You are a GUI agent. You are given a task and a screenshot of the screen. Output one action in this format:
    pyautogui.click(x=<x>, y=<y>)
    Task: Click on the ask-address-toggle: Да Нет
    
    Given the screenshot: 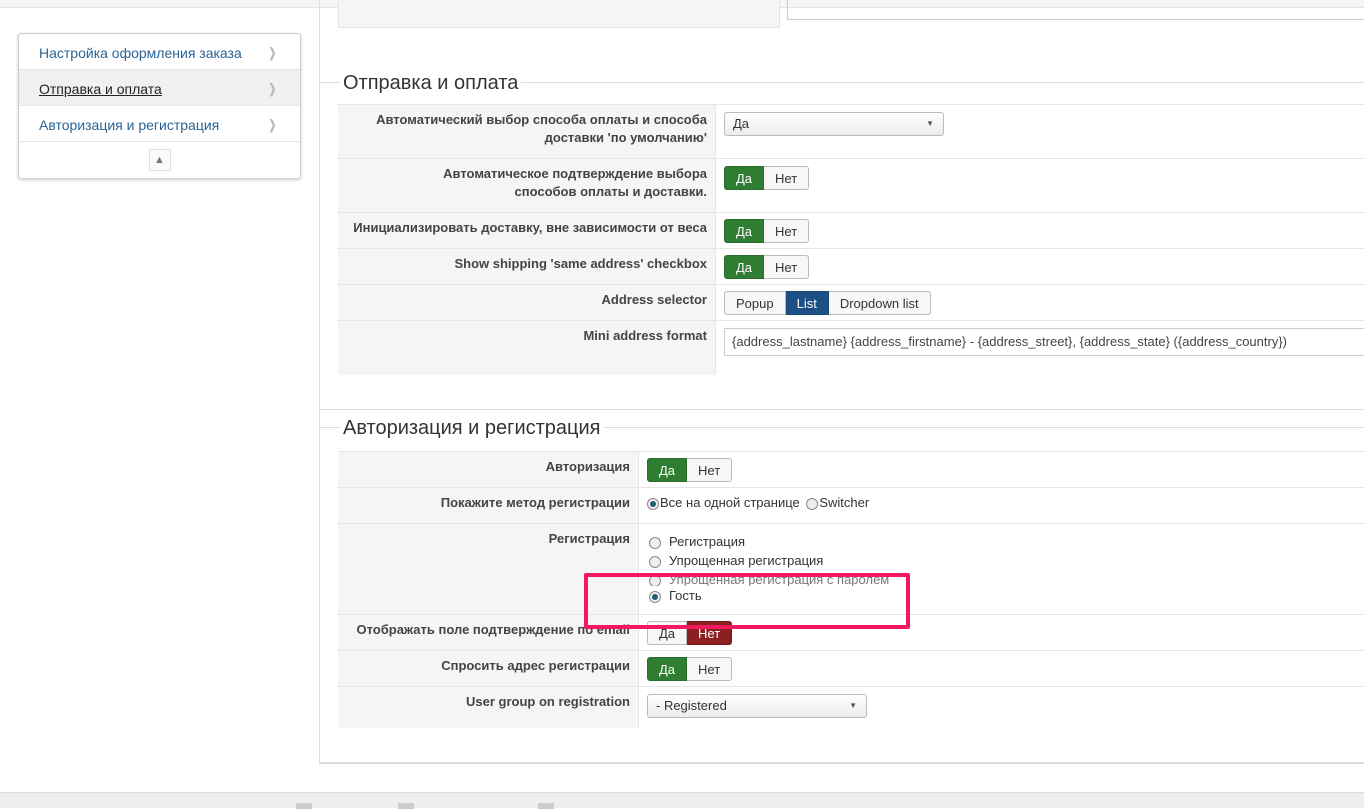 What is the action you would take?
    pyautogui.click(x=690, y=669)
    